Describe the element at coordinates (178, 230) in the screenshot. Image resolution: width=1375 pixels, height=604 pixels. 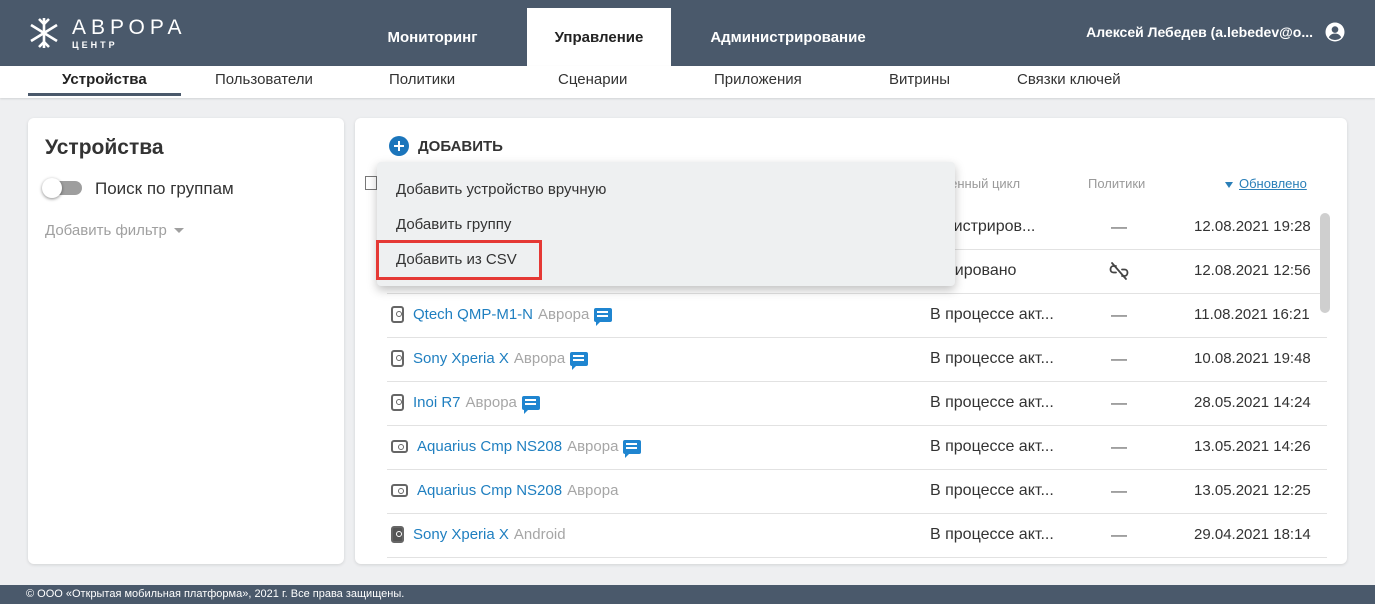
I see `caret-down-icon` at that location.